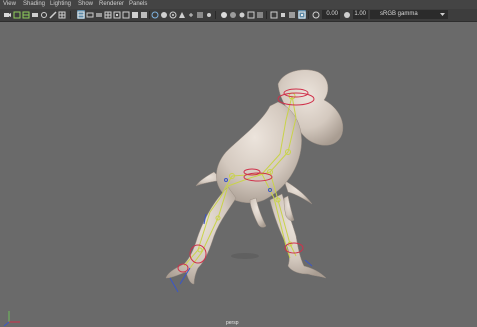  I want to click on gamma-field: 1.00, so click(360, 14).